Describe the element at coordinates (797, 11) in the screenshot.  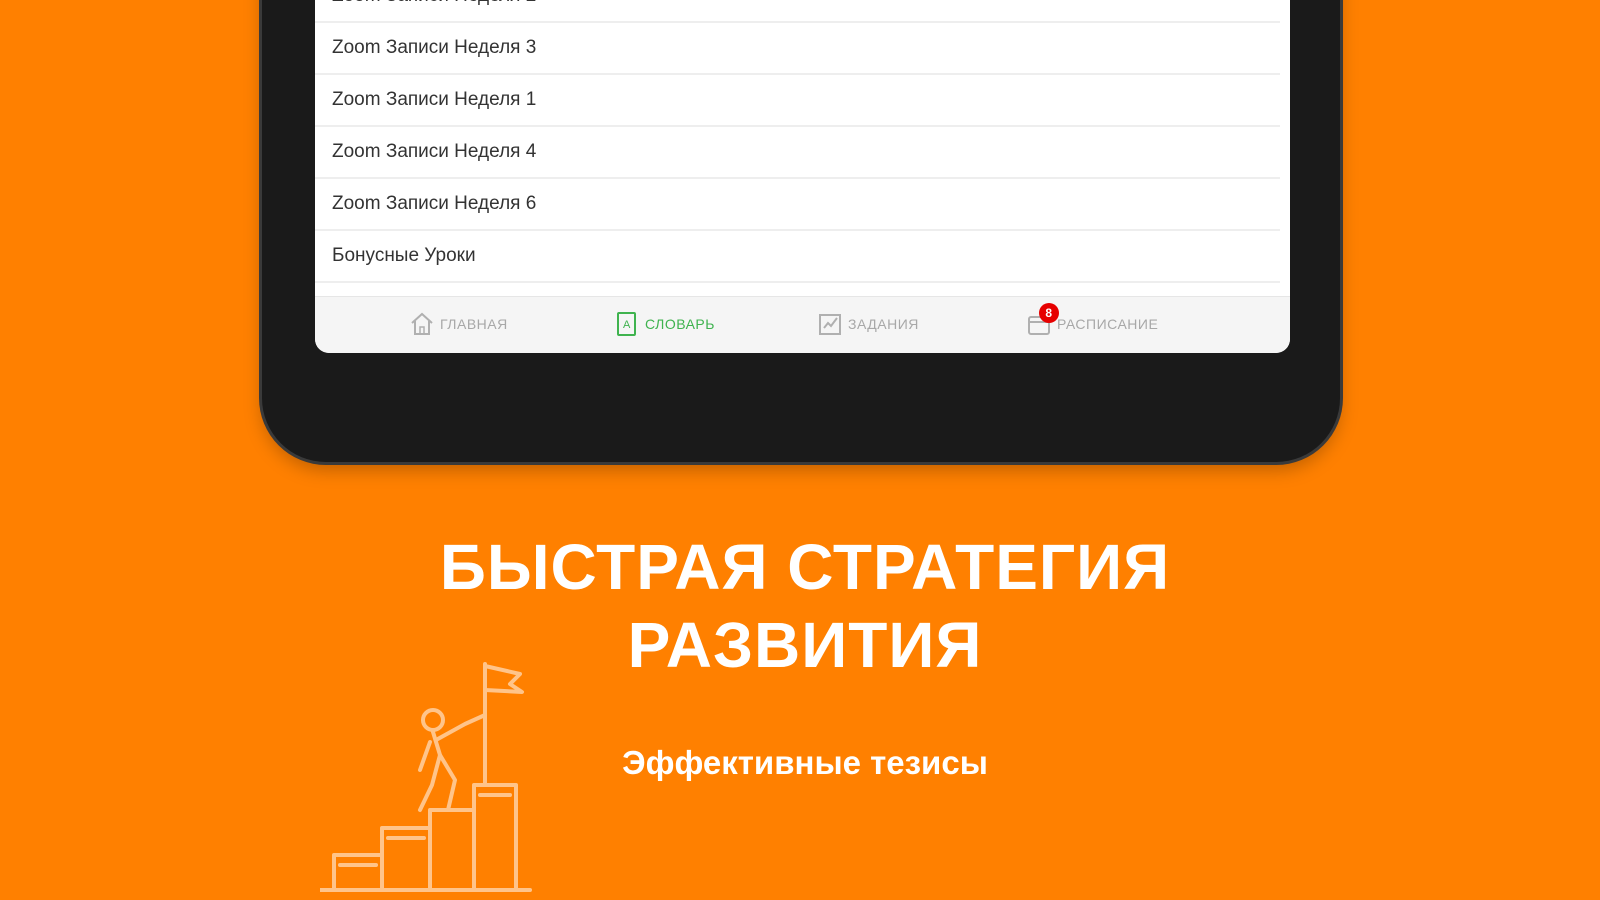
I see `list-item: Zoom Записи Неделя 2` at that location.